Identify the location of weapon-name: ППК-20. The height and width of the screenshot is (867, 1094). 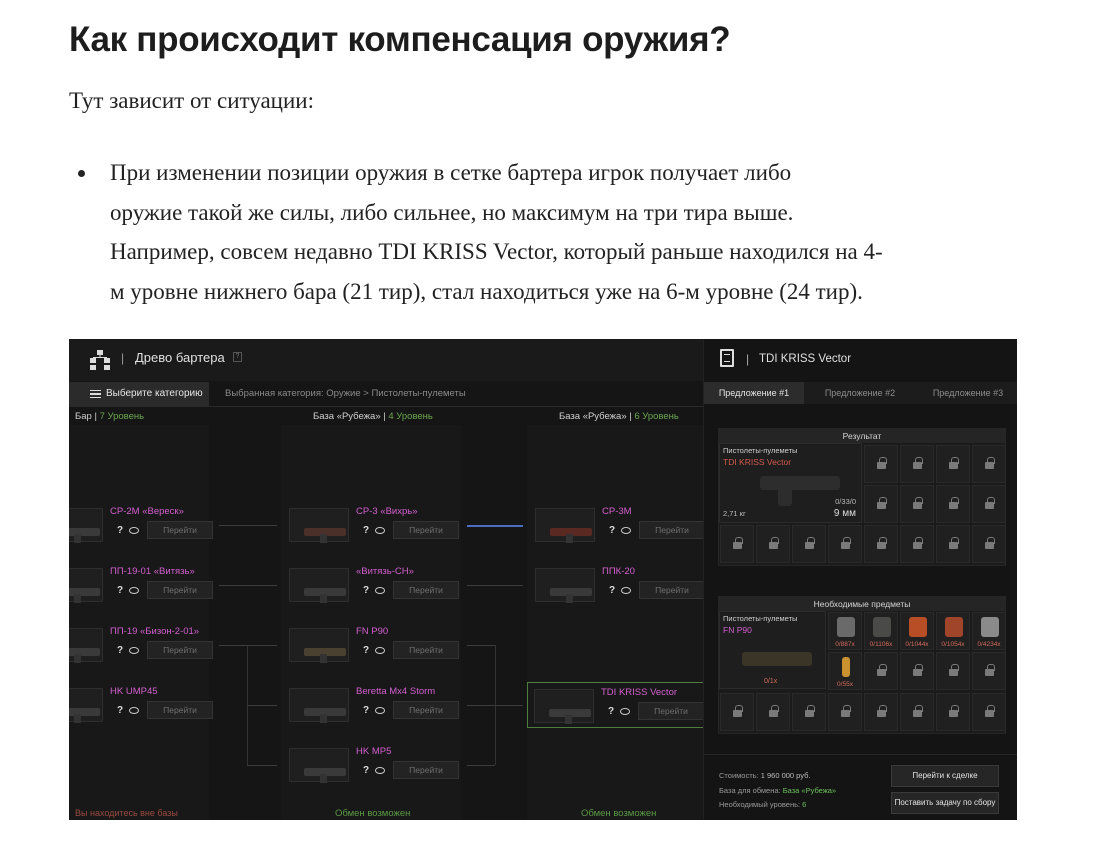
(618, 571).